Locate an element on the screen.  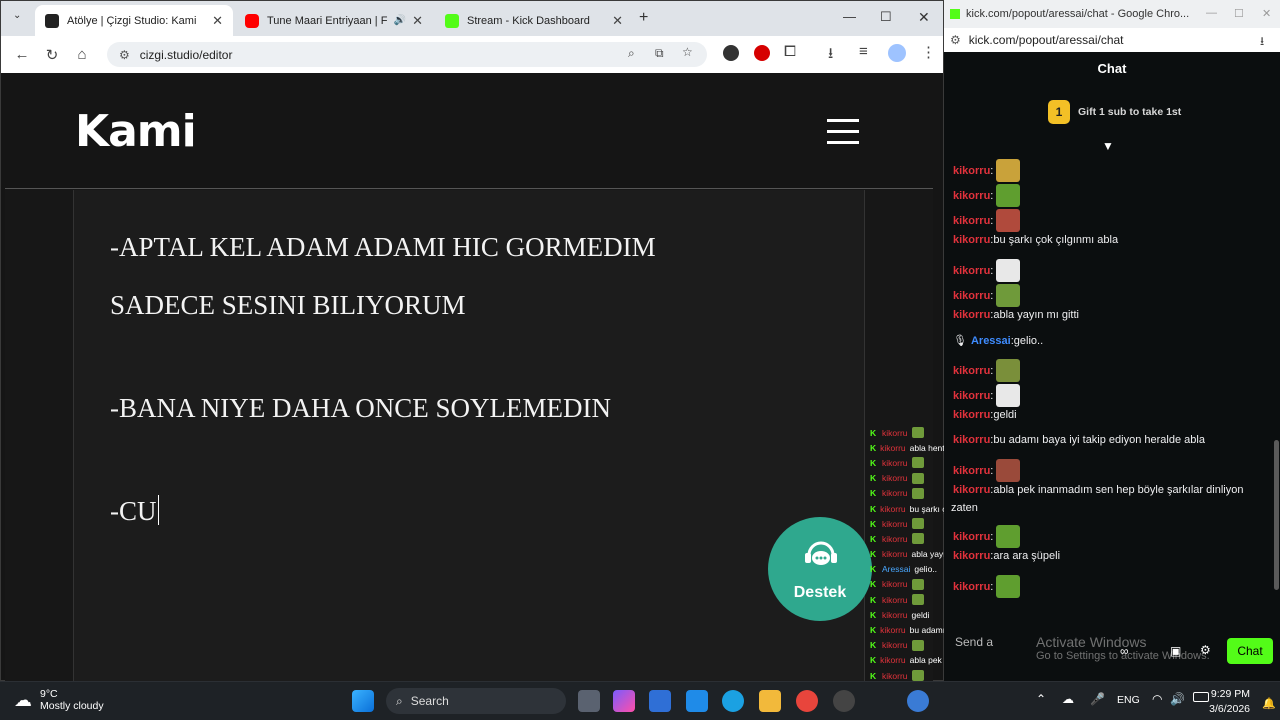
chat-input: Send a is located at coordinates (974, 642).